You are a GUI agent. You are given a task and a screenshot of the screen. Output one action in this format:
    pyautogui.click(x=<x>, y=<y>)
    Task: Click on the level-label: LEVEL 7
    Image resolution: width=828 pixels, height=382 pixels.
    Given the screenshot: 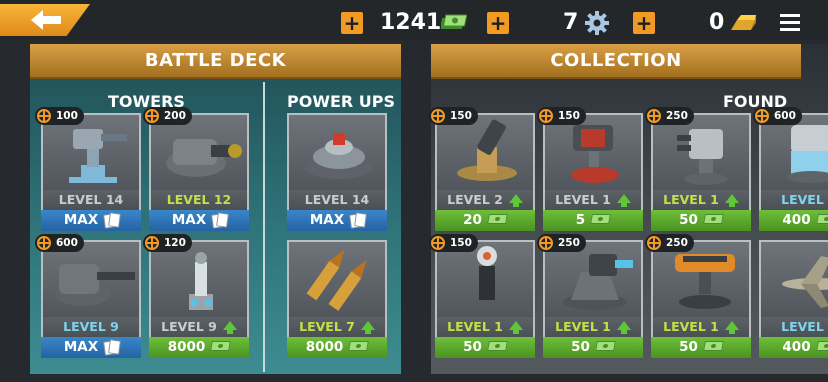 What is the action you would take?
    pyautogui.click(x=337, y=327)
    